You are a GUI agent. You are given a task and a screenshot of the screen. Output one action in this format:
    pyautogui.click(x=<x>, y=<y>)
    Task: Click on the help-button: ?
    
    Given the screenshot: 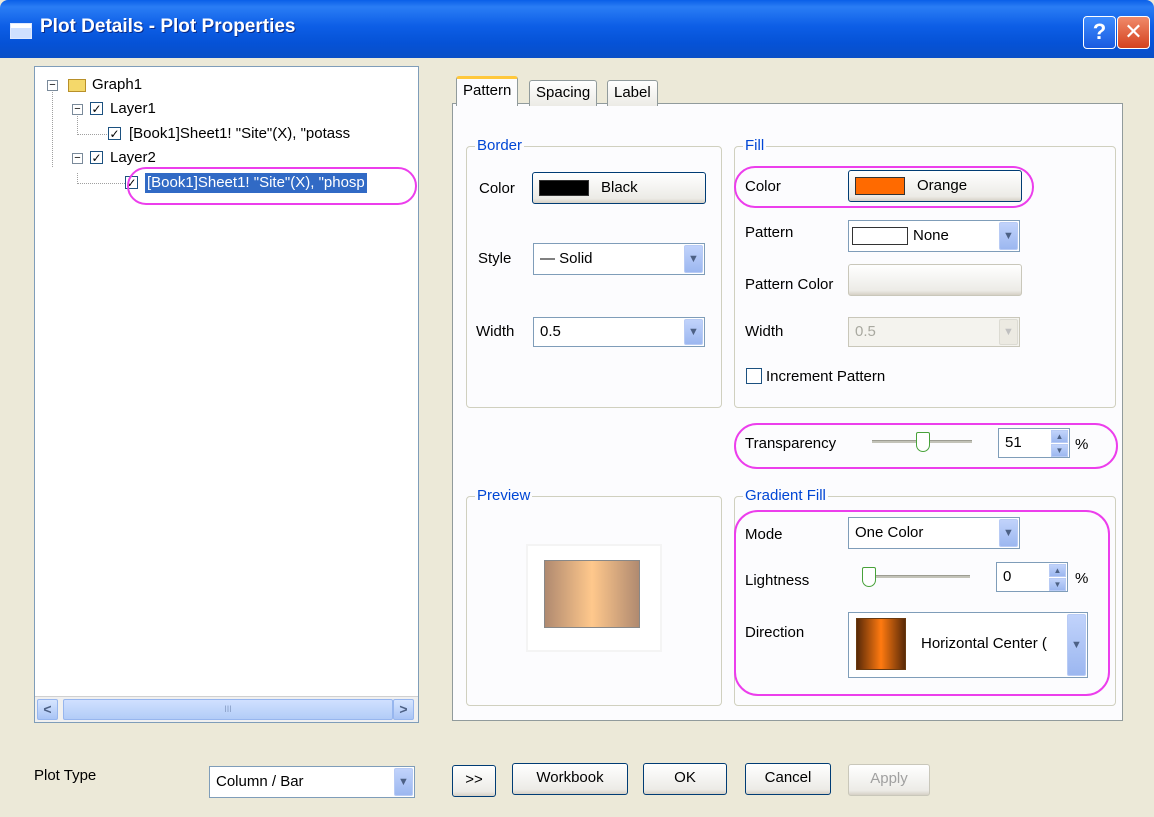 What is the action you would take?
    pyautogui.click(x=1099, y=32)
    